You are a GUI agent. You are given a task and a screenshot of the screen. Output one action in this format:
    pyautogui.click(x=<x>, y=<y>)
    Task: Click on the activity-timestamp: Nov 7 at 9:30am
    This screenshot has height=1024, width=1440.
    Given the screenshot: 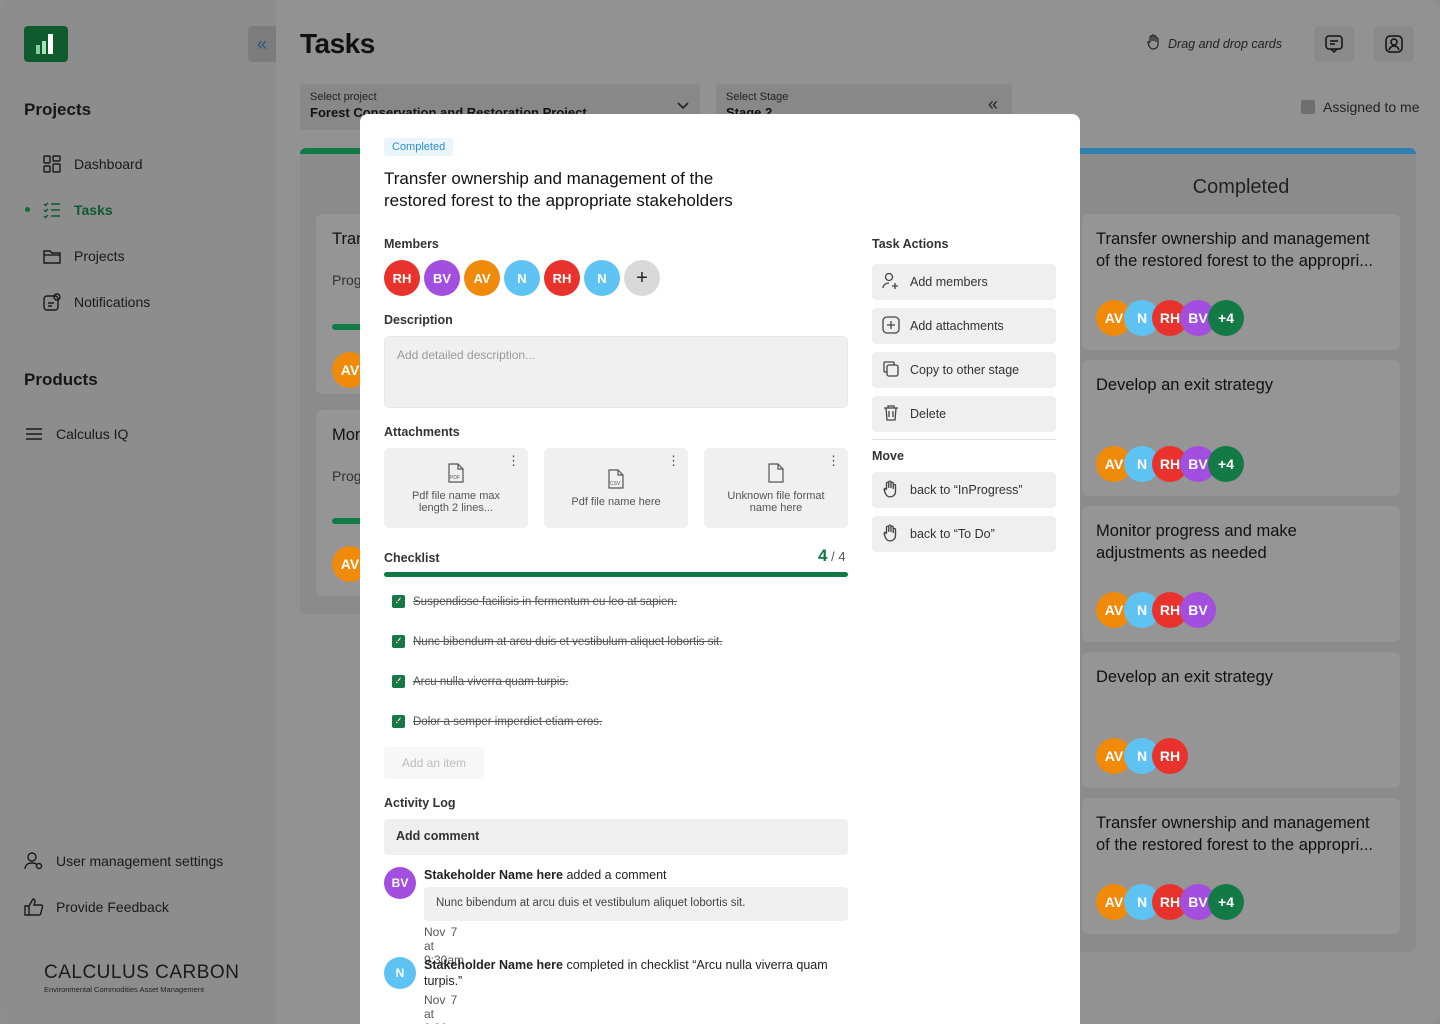 What is the action you would take?
    pyautogui.click(x=444, y=1008)
    